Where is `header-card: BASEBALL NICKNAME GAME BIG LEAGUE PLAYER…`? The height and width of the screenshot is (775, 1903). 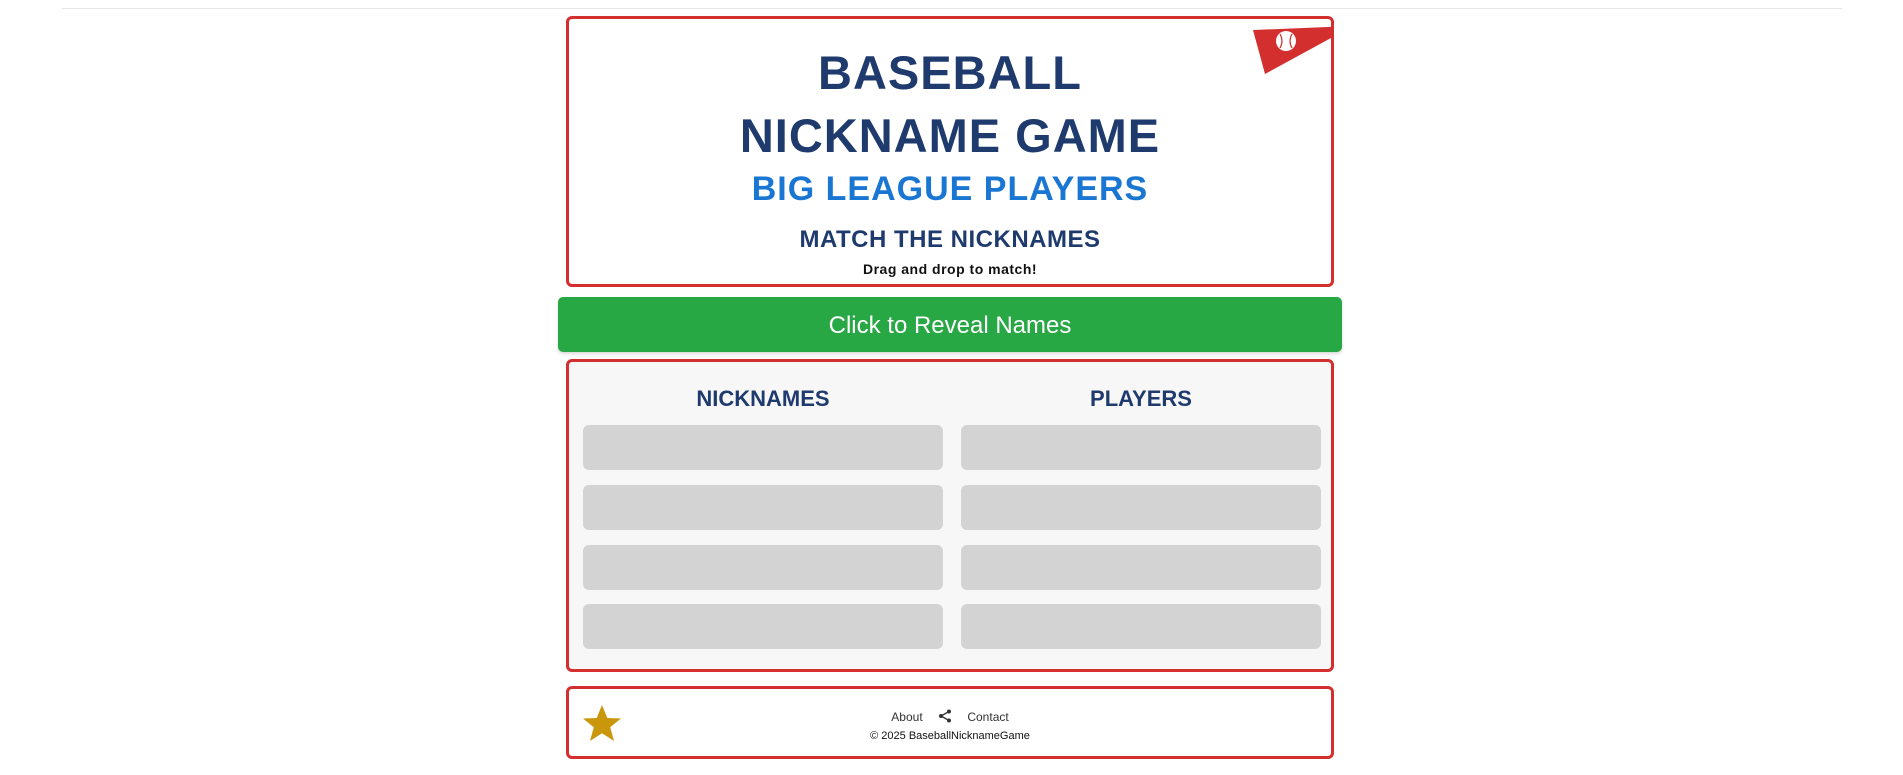 header-card: BASEBALL NICKNAME GAME BIG LEAGUE PLAYER… is located at coordinates (950, 151).